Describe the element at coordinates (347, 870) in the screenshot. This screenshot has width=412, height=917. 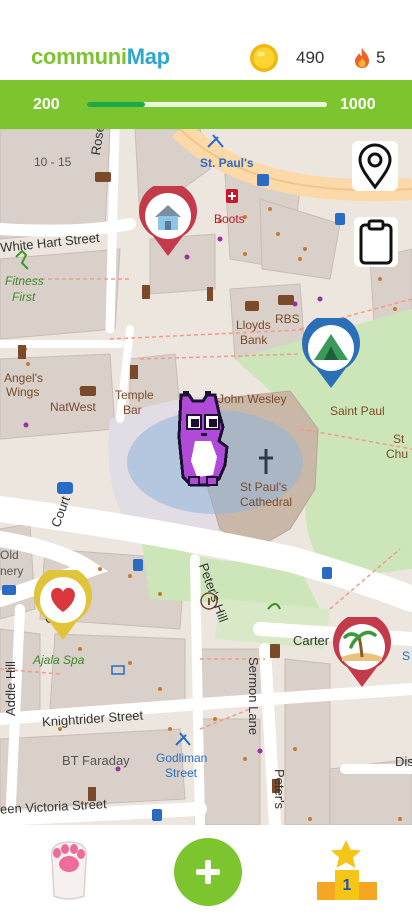
I see `podium-icon: 1` at that location.